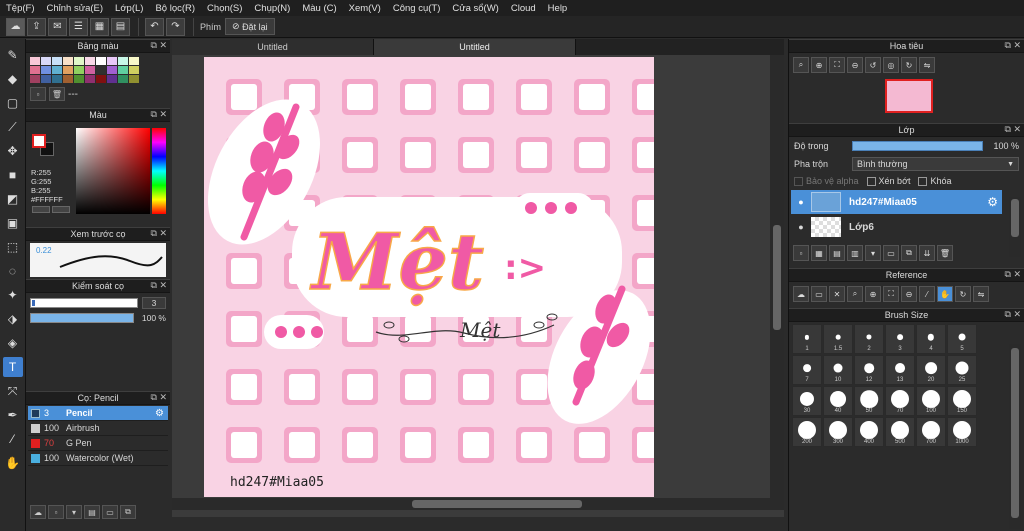 The width and height of the screenshot is (1024, 531). Describe the element at coordinates (891, 294) in the screenshot. I see `fit-window-icon: ⛶` at that location.